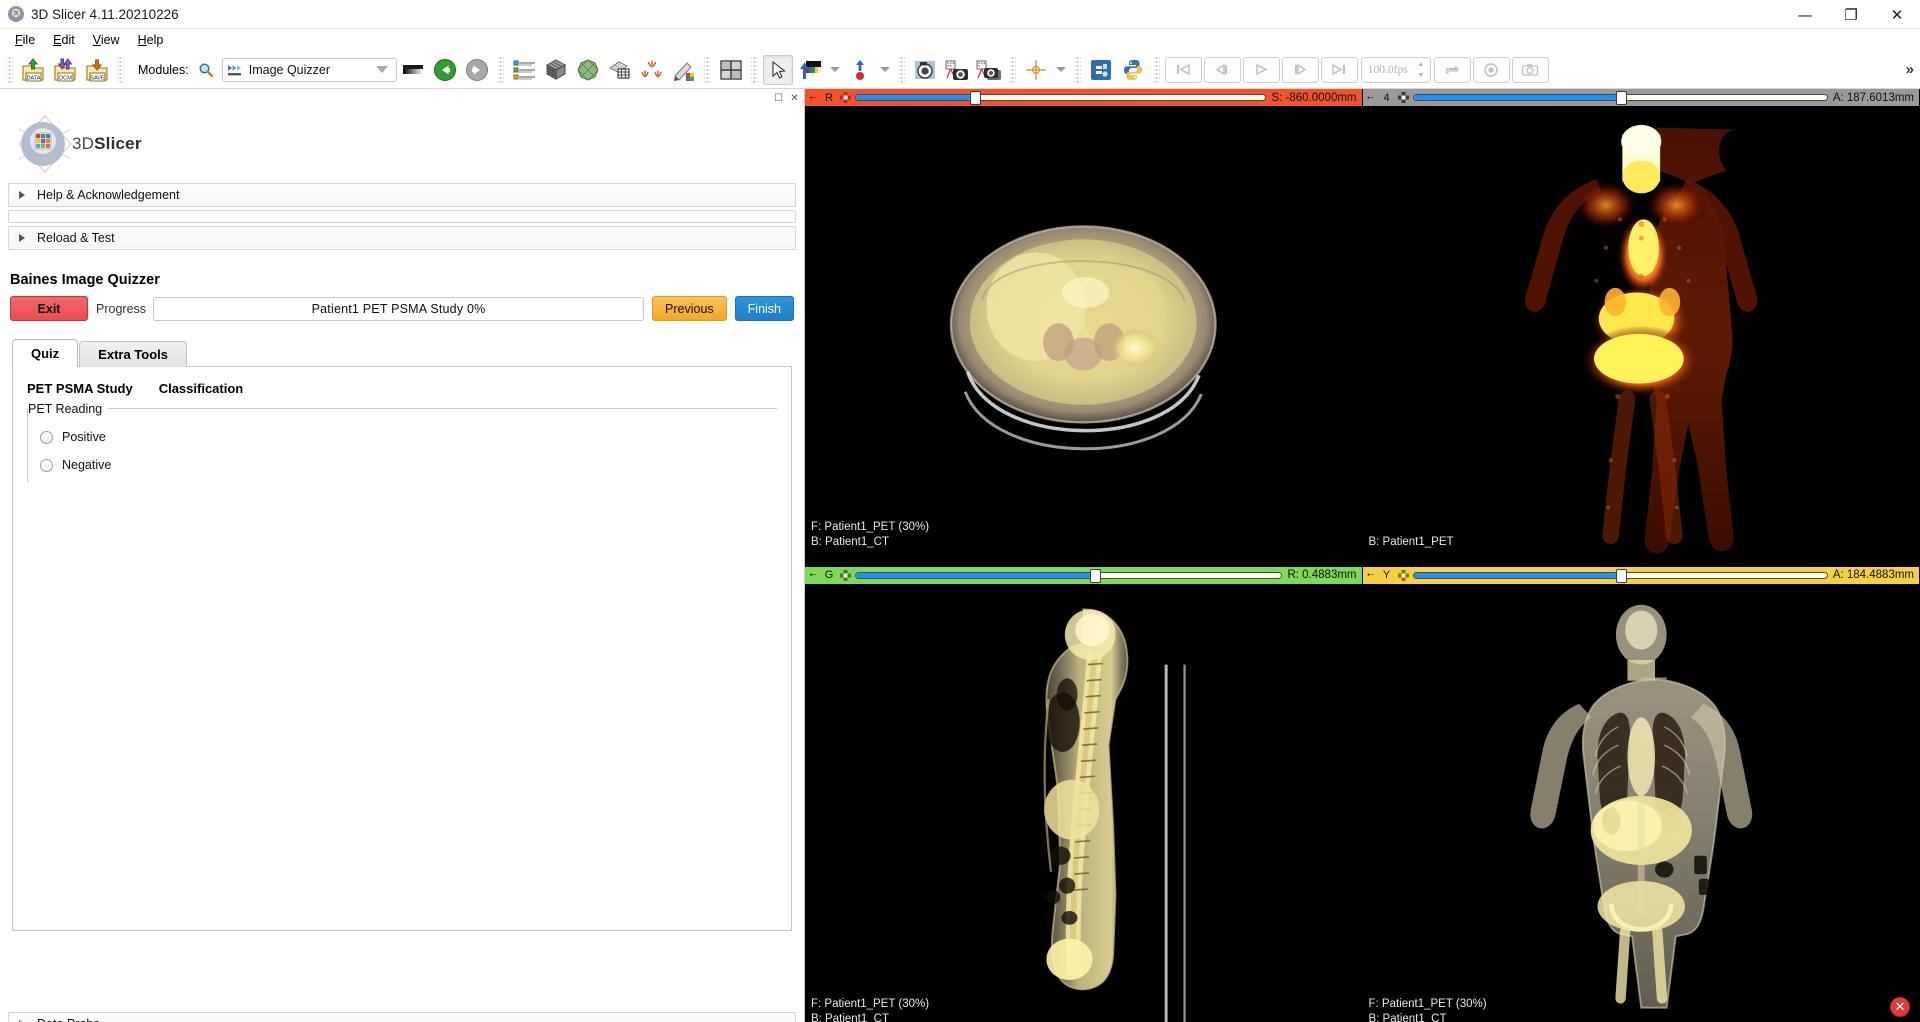 Image resolution: width=1920 pixels, height=1022 pixels. I want to click on window-level-icon, so click(810, 70).